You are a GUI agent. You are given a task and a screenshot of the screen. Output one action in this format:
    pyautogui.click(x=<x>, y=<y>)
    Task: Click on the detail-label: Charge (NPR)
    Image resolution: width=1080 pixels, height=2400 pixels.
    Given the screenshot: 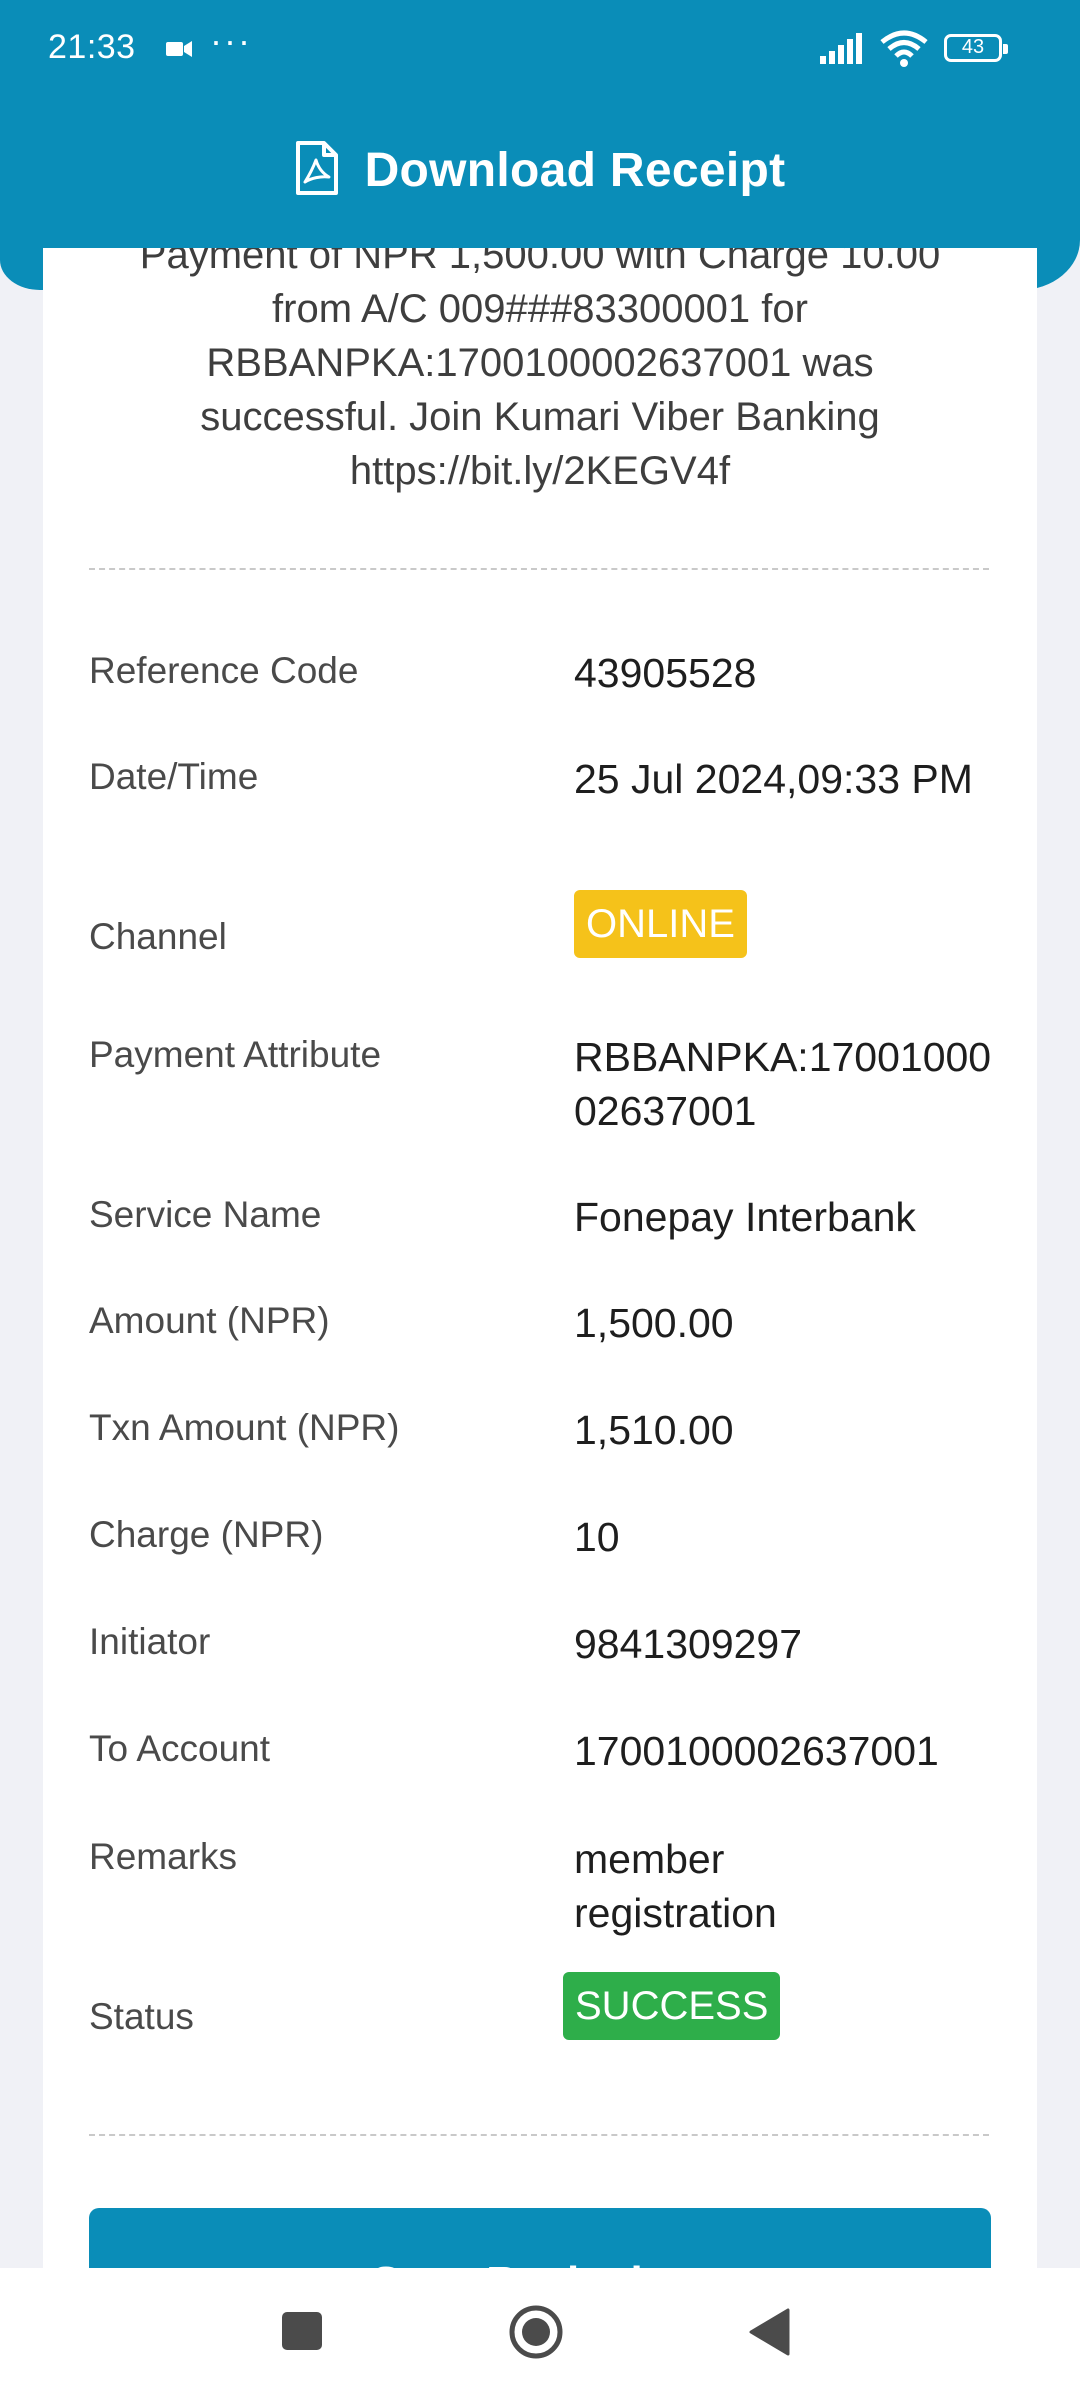 What is the action you would take?
    pyautogui.click(x=206, y=1534)
    